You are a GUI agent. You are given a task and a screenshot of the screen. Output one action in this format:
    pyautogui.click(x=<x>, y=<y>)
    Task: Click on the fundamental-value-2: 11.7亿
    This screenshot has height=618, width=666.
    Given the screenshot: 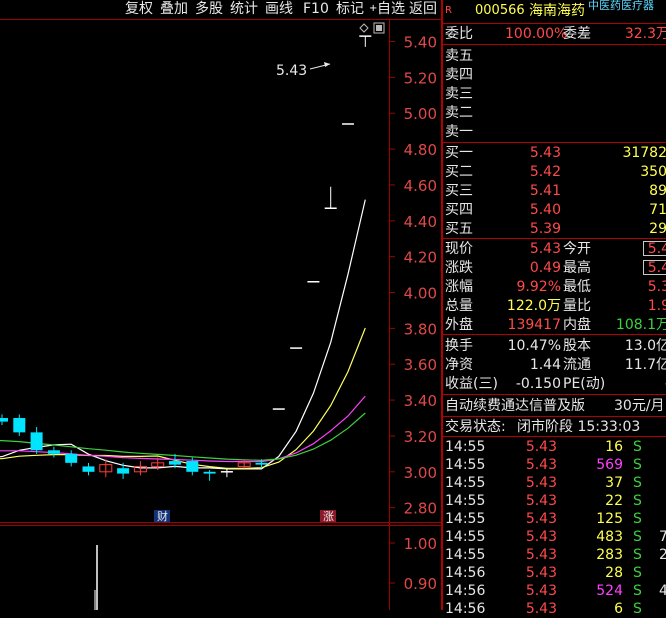 What is the action you would take?
    pyautogui.click(x=645, y=365)
    